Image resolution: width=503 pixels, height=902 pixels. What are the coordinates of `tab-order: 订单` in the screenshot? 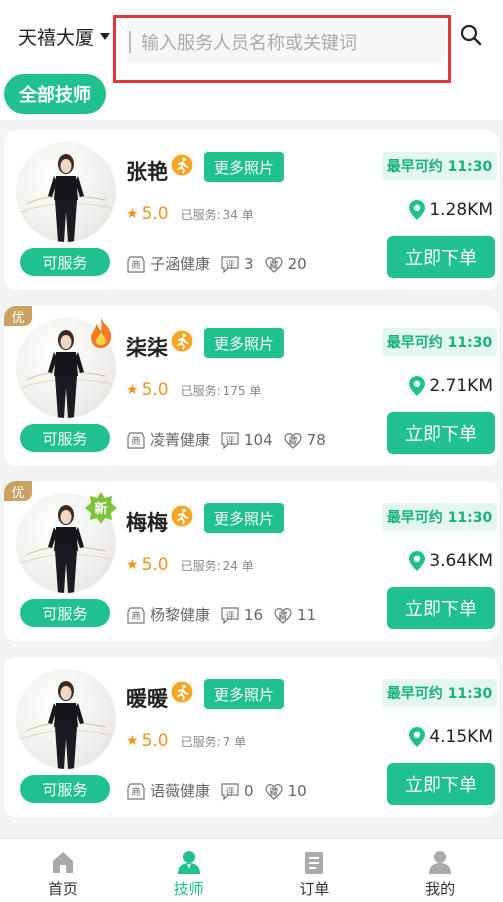 It's located at (315, 870).